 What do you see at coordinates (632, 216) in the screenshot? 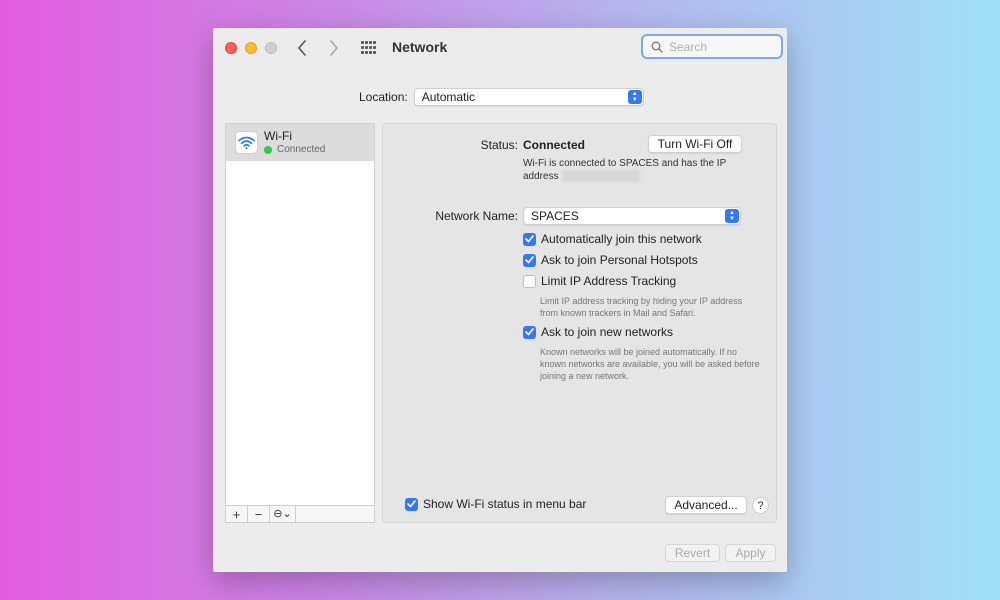
I see `network-name-popup: SPACES ▲ ▼` at bounding box center [632, 216].